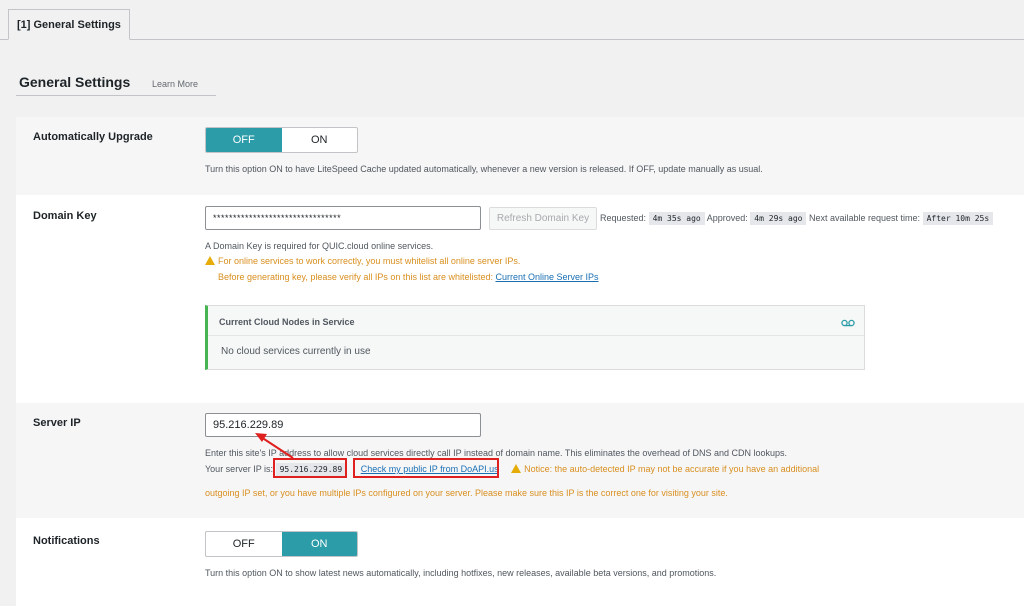  Describe the element at coordinates (343, 425) in the screenshot. I see `server-ip-input: 95.216.229.89` at that location.